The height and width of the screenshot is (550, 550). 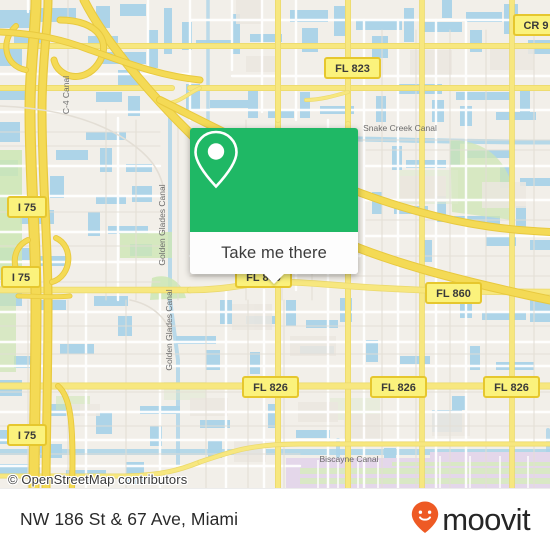 What do you see at coordinates (66, 95) in the screenshot?
I see `map-label: C-4 Canal` at bounding box center [66, 95].